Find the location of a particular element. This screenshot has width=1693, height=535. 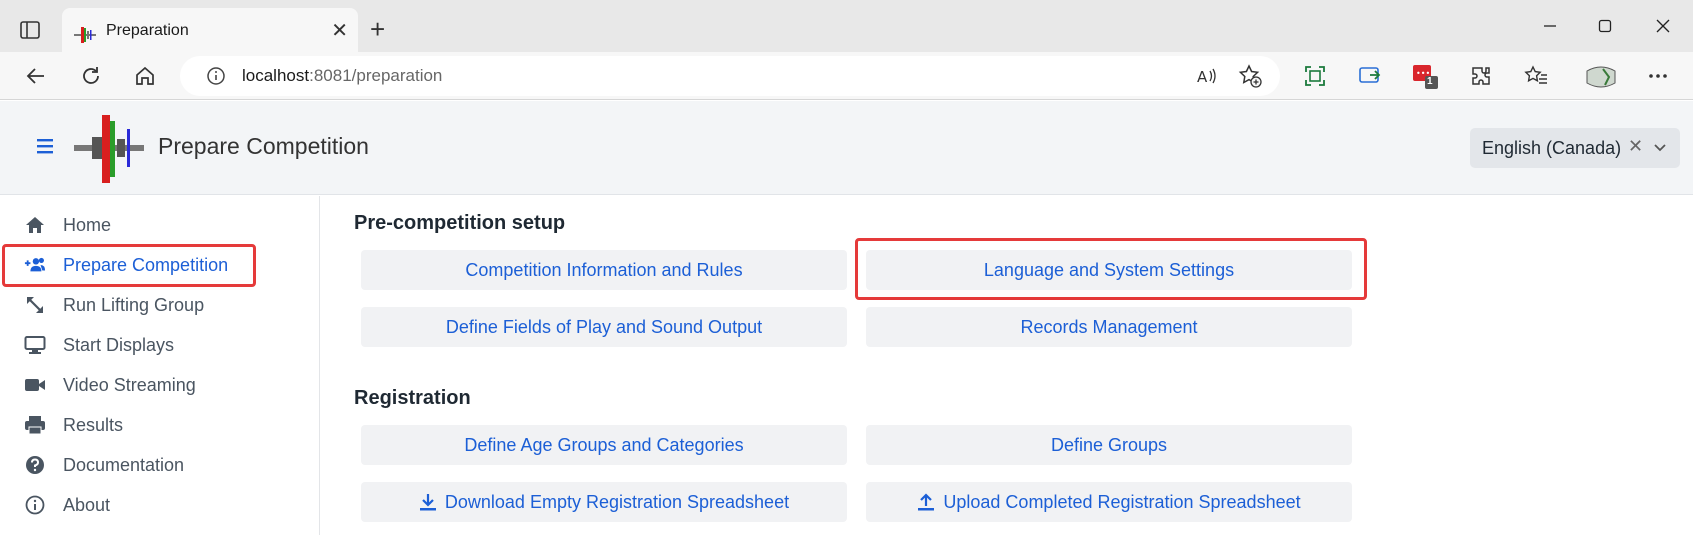

url-text: localhost:8081/preparation is located at coordinates (342, 76).